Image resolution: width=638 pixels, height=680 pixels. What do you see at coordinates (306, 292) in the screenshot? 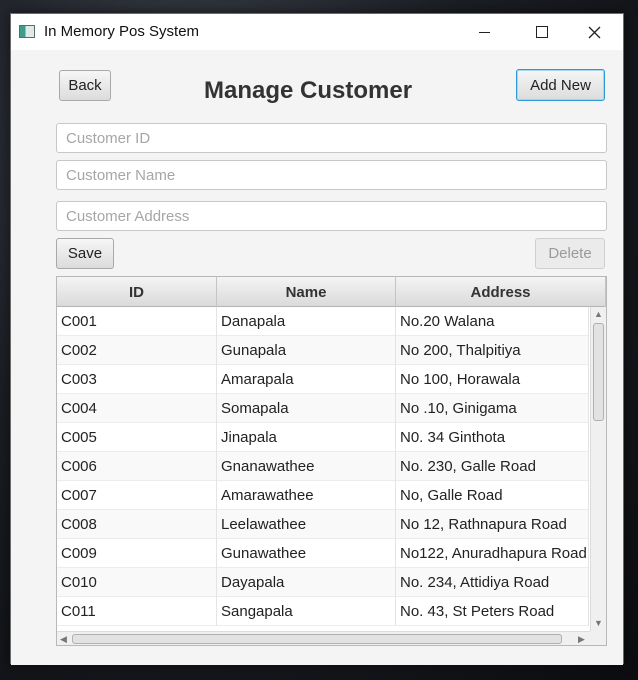
I see `column-header-name: Name` at bounding box center [306, 292].